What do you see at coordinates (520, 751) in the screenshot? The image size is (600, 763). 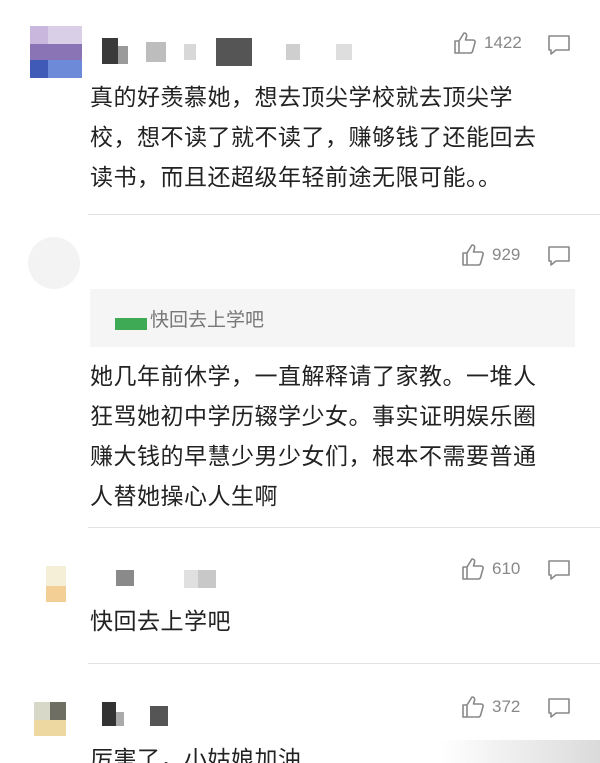 I see `watermark` at bounding box center [520, 751].